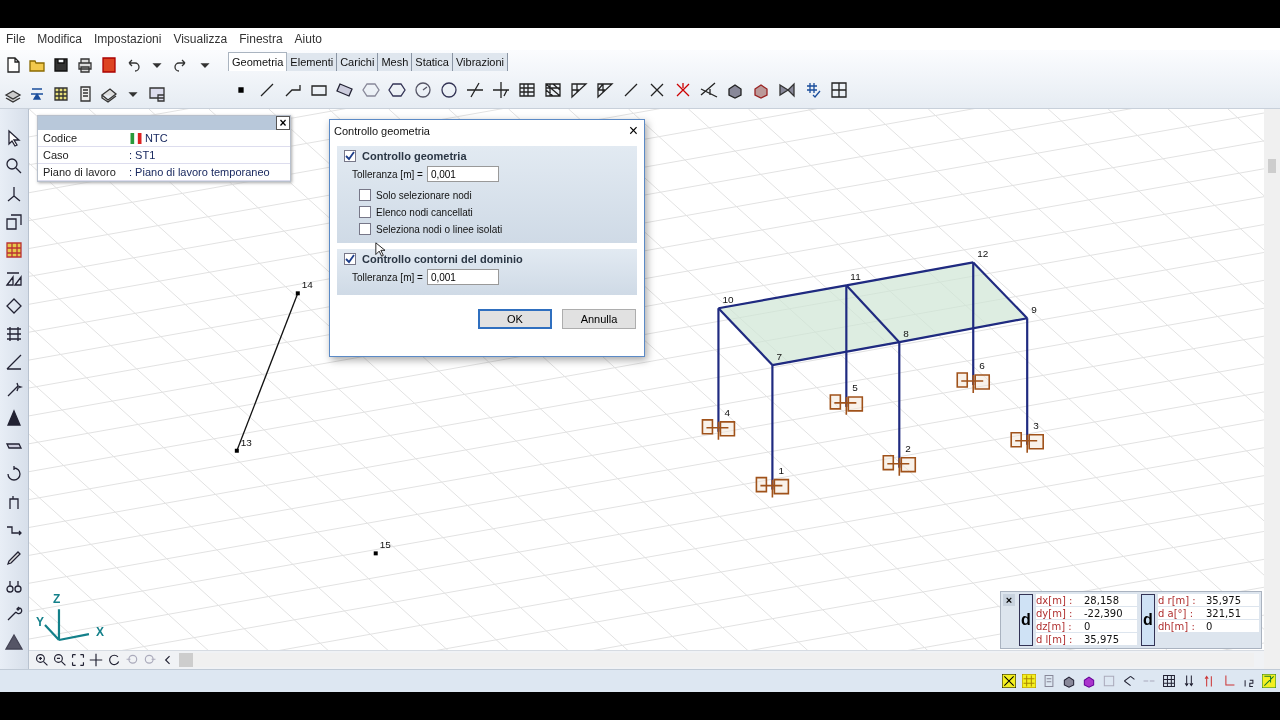  What do you see at coordinates (156, 138) in the screenshot?
I see `info-value: NTC` at bounding box center [156, 138].